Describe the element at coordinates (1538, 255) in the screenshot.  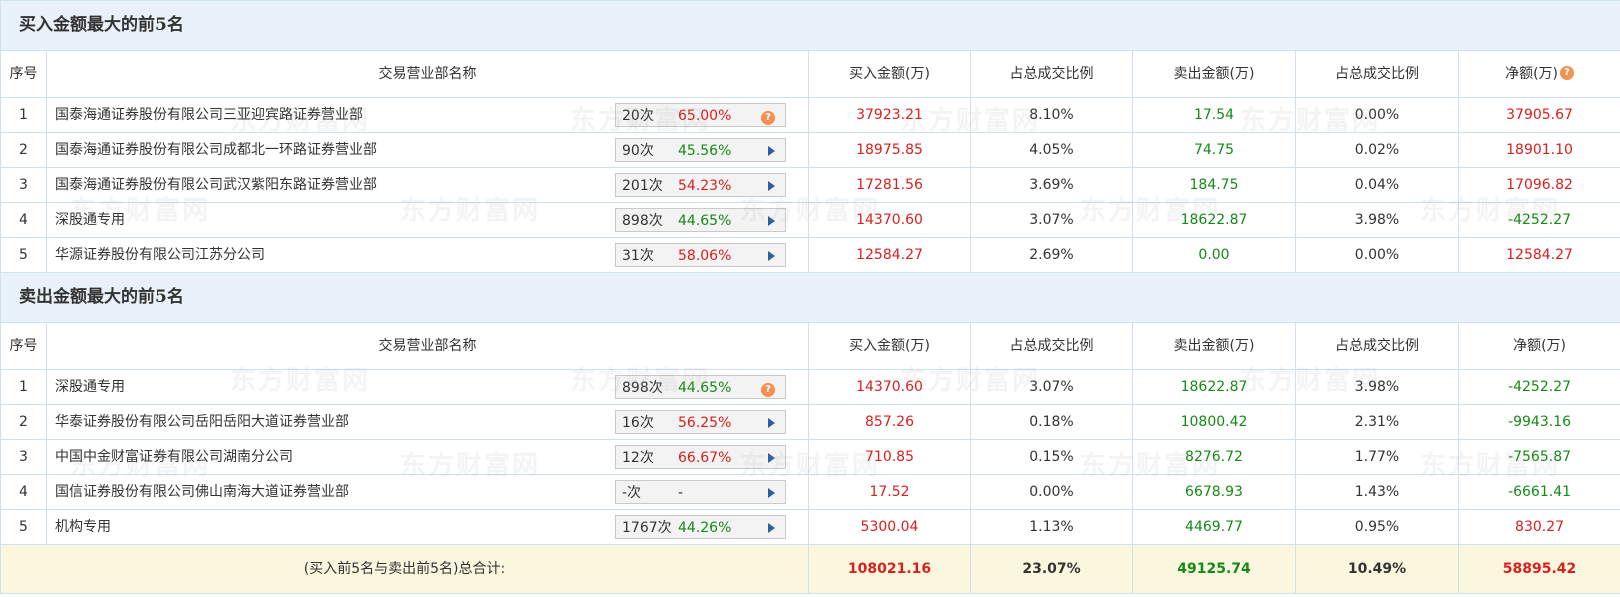
I see `net-amount: 12584.27` at that location.